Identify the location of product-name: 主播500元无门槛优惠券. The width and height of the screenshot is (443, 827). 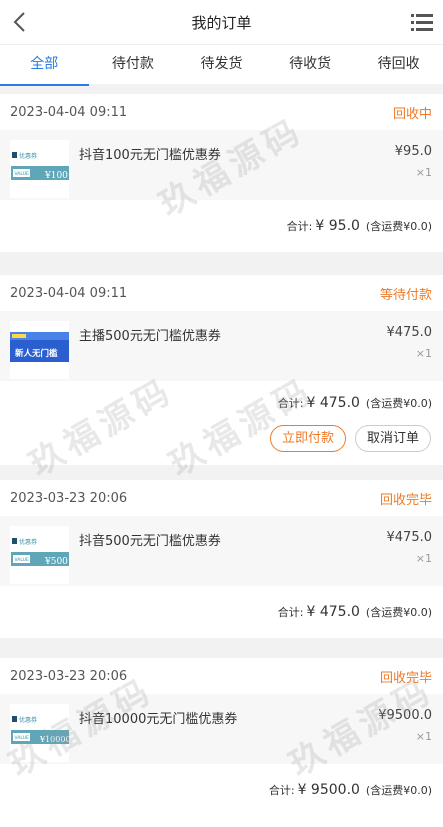
(150, 336).